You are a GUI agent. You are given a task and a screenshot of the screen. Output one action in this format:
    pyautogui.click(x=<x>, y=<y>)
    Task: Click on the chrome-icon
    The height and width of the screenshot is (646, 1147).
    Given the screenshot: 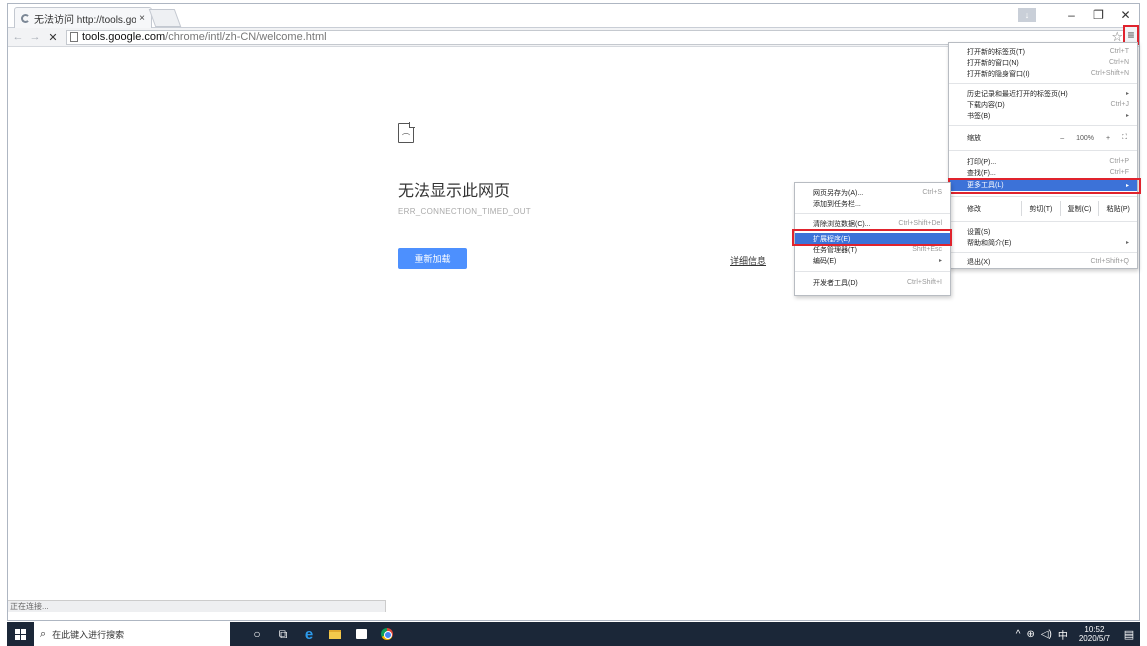 What is the action you would take?
    pyautogui.click(x=387, y=634)
    